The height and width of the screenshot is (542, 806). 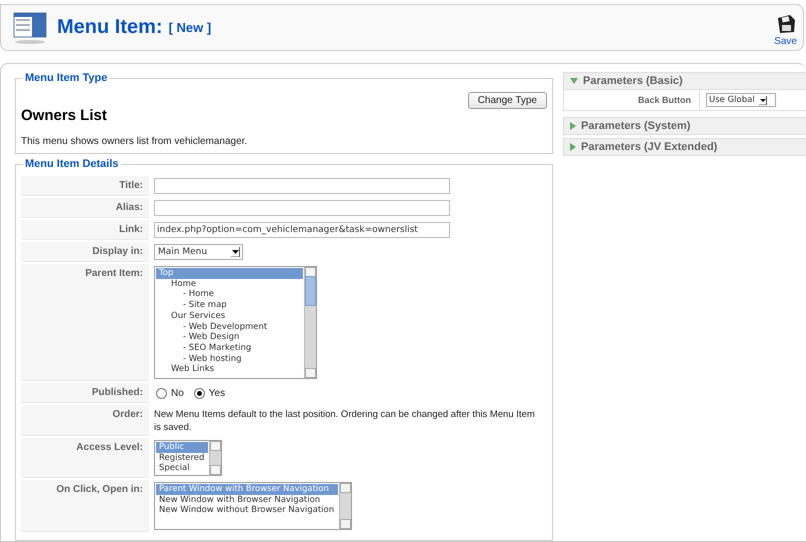 What do you see at coordinates (66, 78) in the screenshot?
I see `section-legend: Menu Item Type` at bounding box center [66, 78].